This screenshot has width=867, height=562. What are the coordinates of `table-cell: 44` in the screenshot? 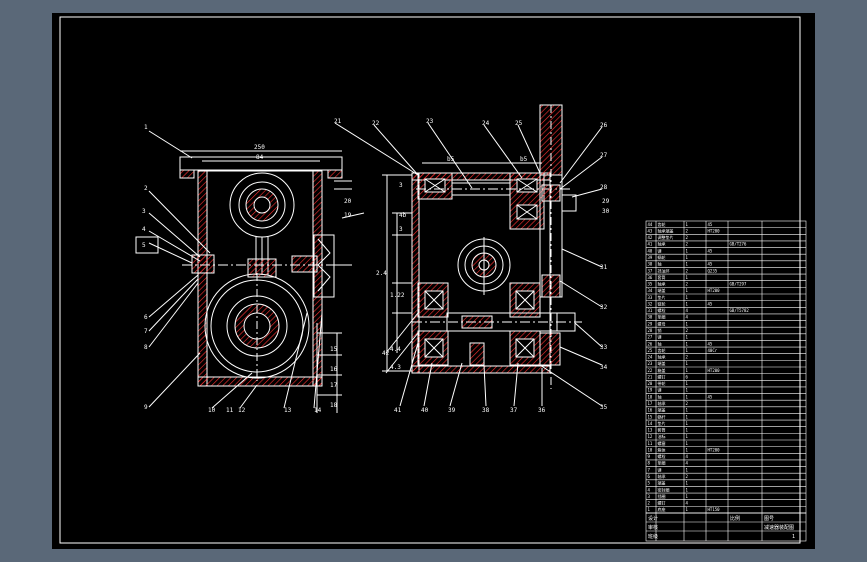 It's located at (650, 224).